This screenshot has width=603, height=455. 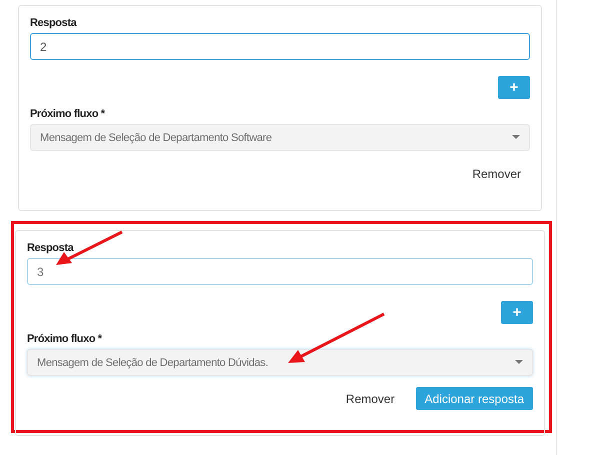 What do you see at coordinates (280, 271) in the screenshot?
I see `answer-input: 3` at bounding box center [280, 271].